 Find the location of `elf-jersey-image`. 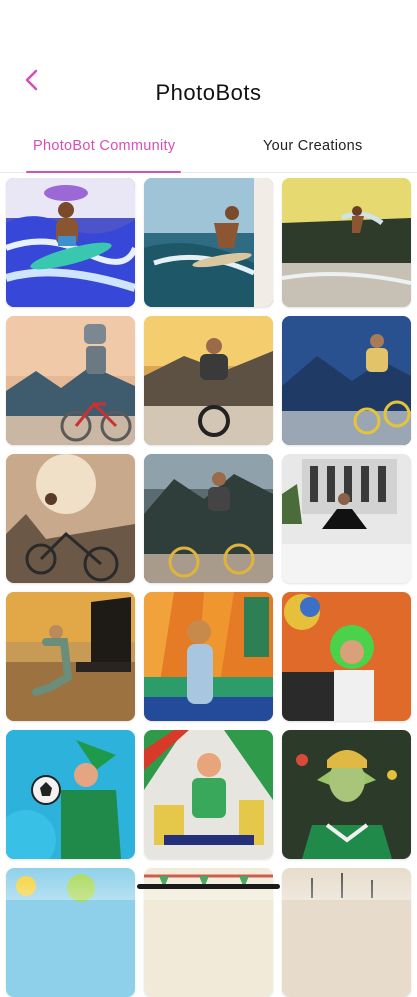

elf-jersey-image is located at coordinates (346, 794).